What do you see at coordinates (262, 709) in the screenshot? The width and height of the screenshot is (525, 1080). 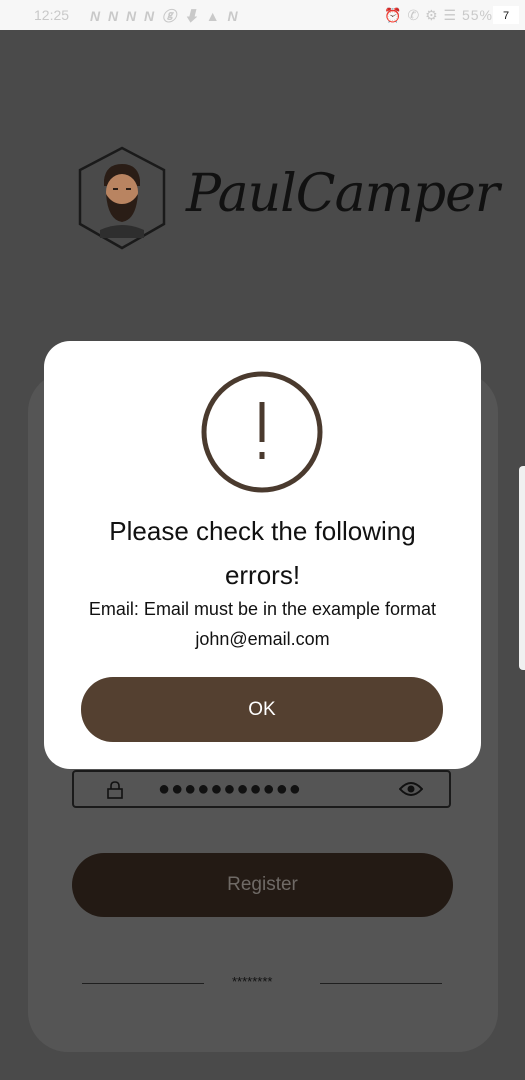 I see `ok-button: OK` at bounding box center [262, 709].